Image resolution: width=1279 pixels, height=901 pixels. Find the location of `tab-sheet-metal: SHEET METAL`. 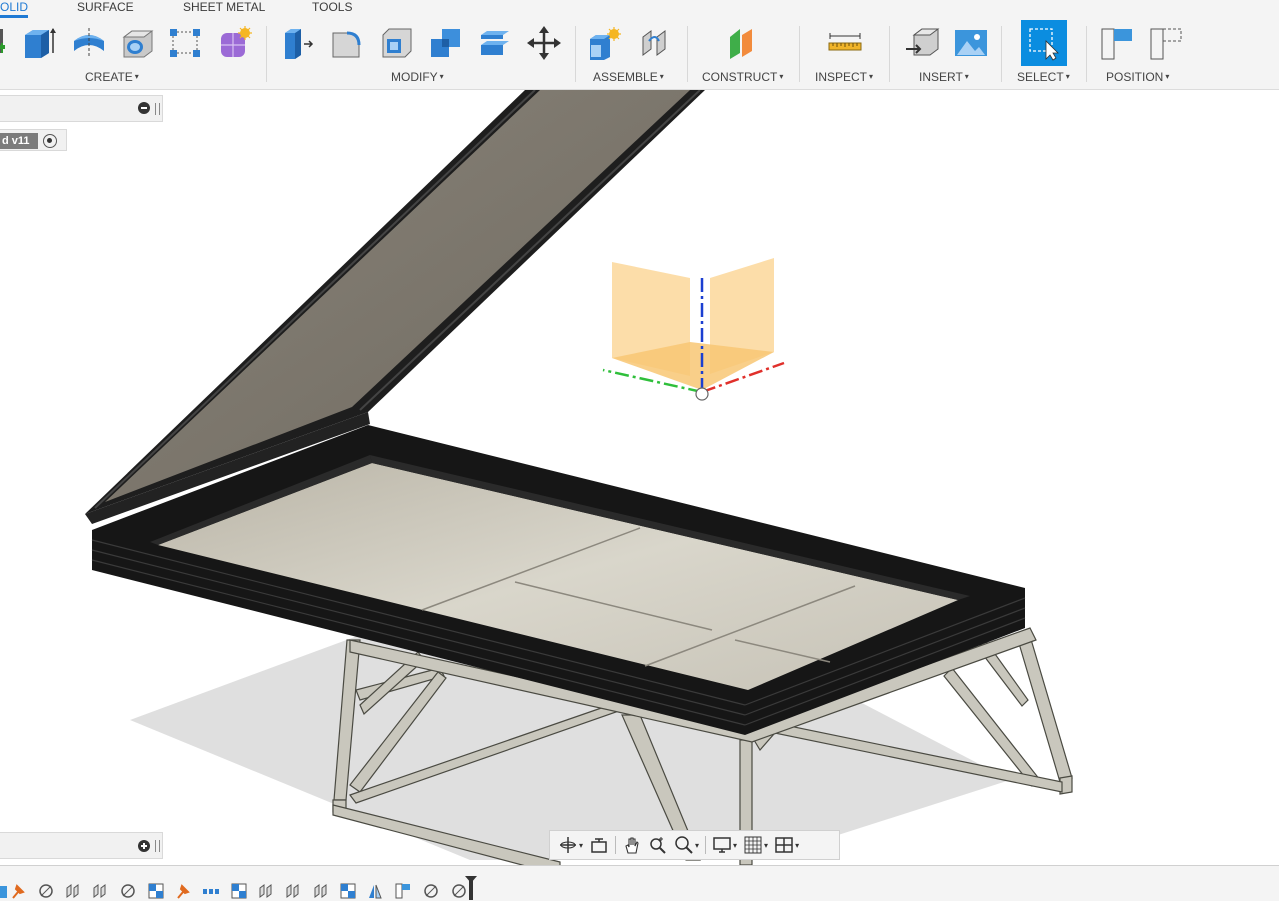

tab-sheet-metal: SHEET METAL is located at coordinates (224, 9).